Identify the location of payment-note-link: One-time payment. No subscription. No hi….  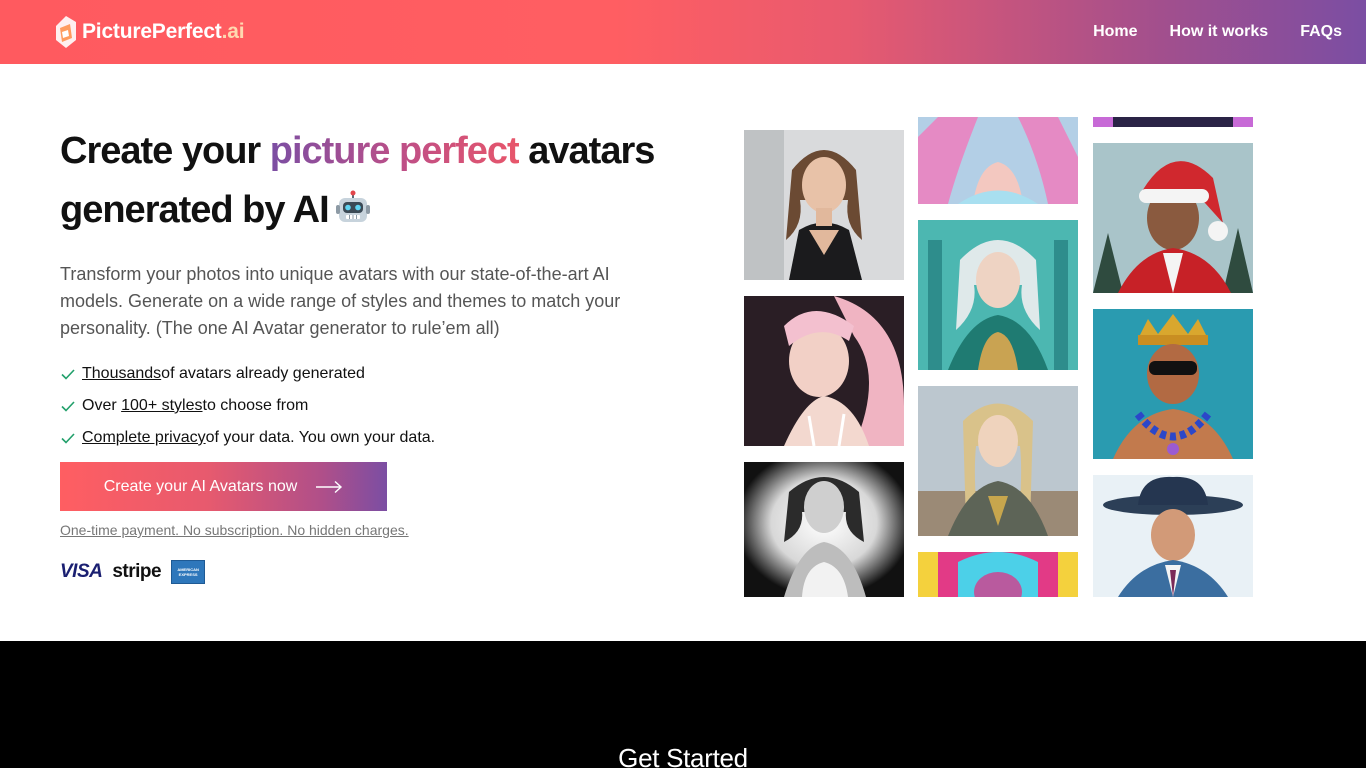
(234, 530).